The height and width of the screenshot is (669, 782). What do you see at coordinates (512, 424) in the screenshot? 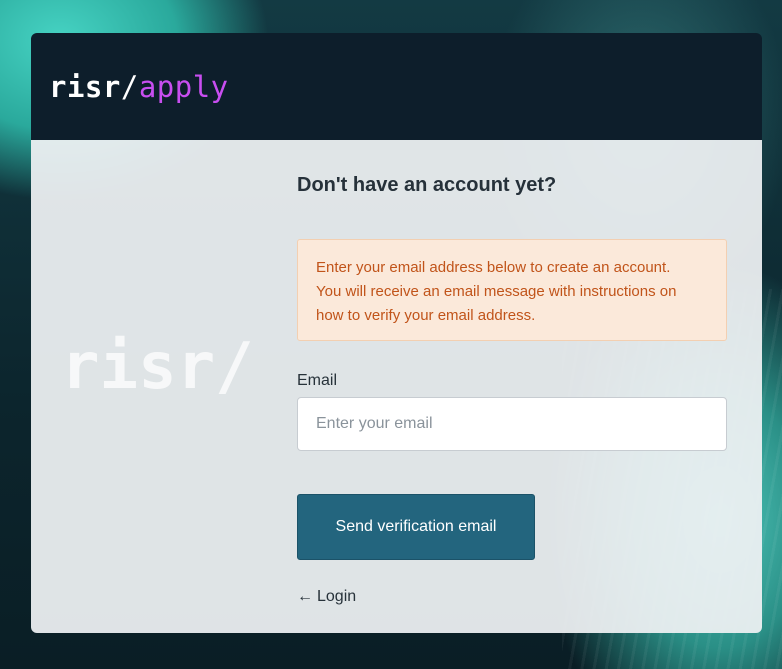
I see `email-field` at bounding box center [512, 424].